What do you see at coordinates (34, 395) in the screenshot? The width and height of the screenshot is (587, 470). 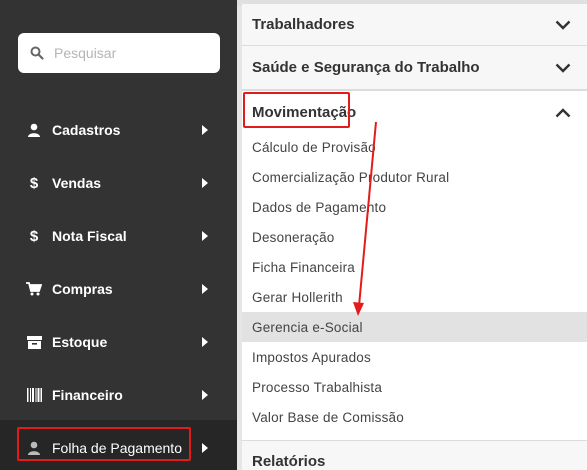 I see `barcode-icon` at bounding box center [34, 395].